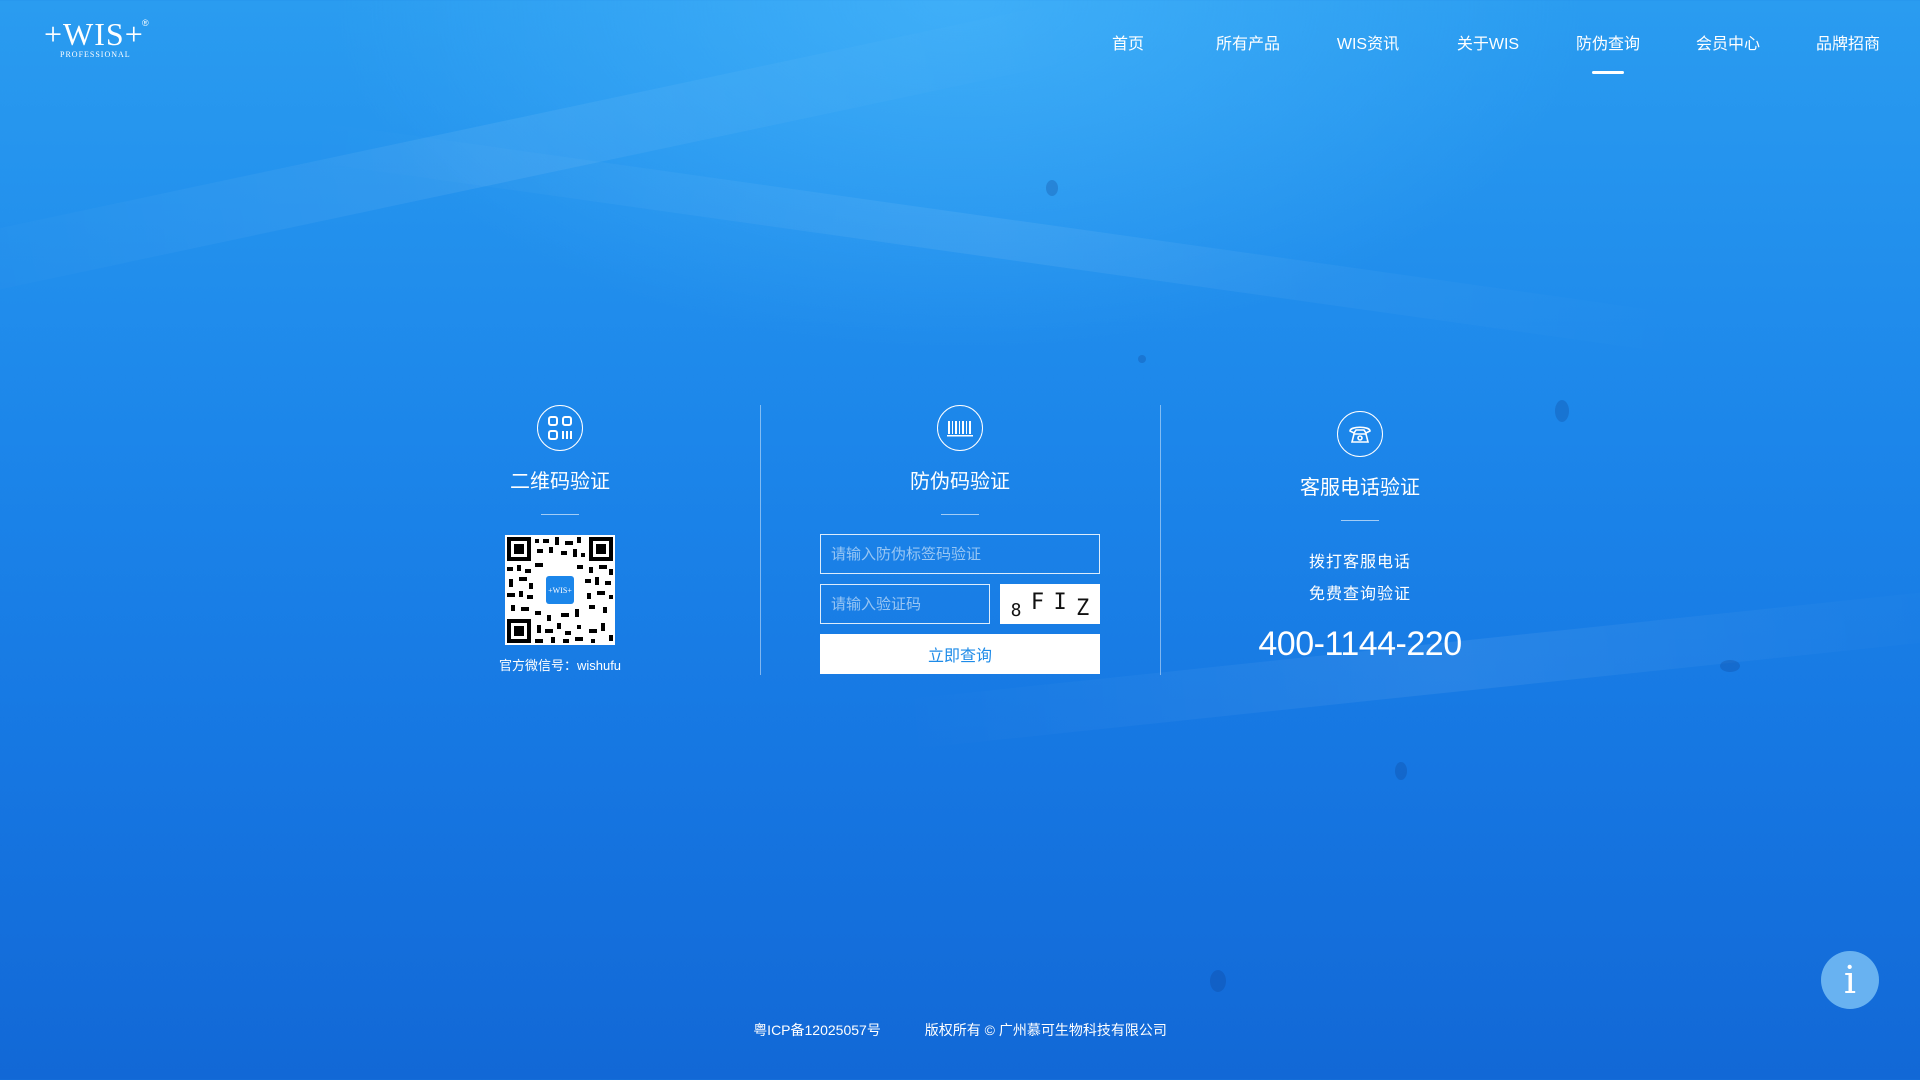  What do you see at coordinates (145, 23) in the screenshot?
I see `logo-registered-mark: ®` at bounding box center [145, 23].